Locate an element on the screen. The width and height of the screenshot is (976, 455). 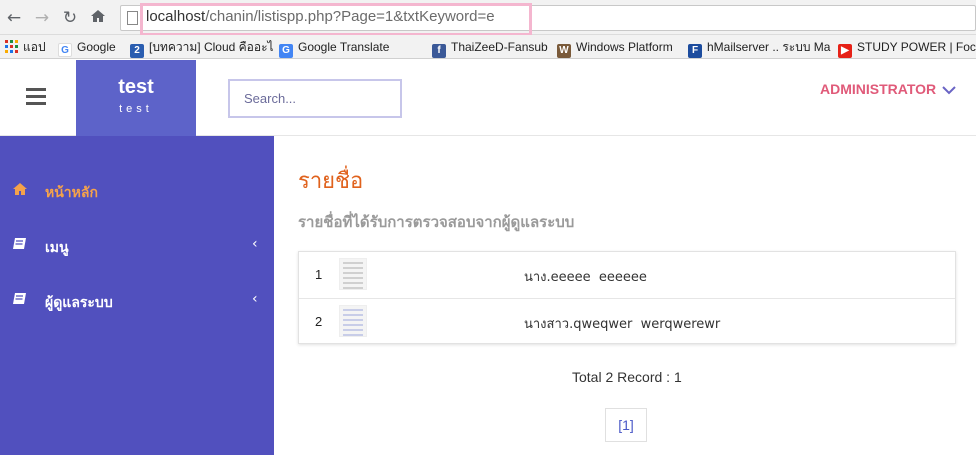
bookmark-thaizeed: f ThaiZeeD-Fansub is located at coordinates (490, 48).